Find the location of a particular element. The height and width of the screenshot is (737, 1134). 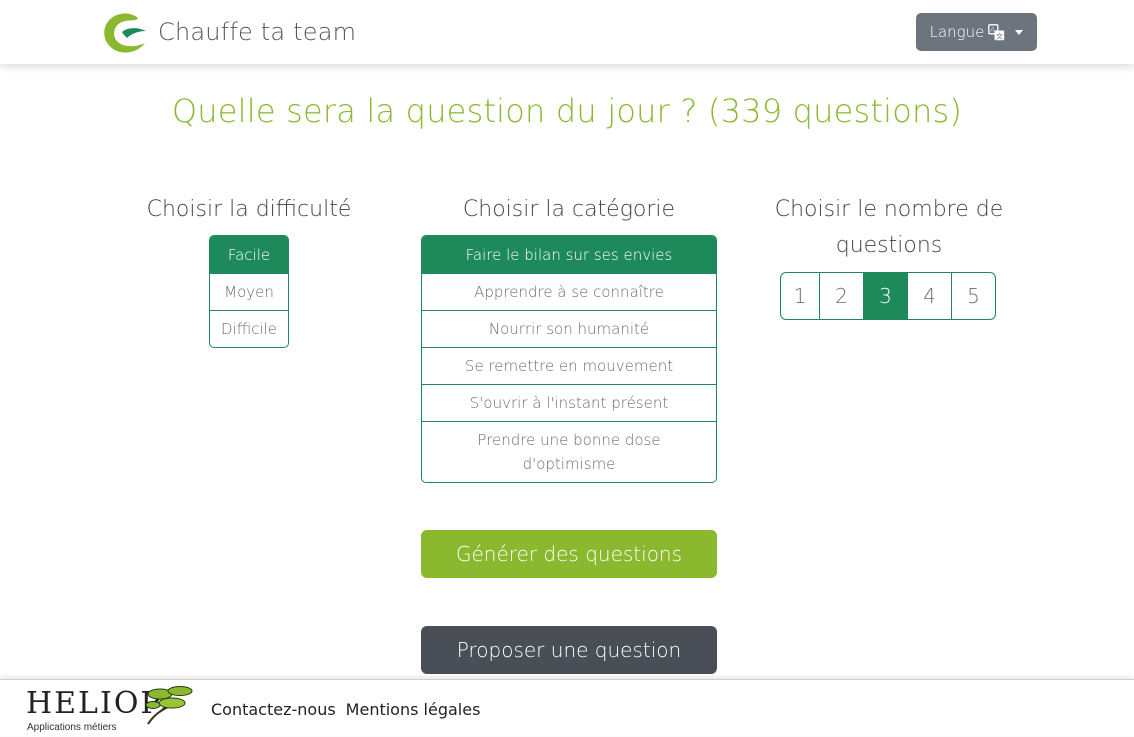

count-option-5: 5 is located at coordinates (973, 296).